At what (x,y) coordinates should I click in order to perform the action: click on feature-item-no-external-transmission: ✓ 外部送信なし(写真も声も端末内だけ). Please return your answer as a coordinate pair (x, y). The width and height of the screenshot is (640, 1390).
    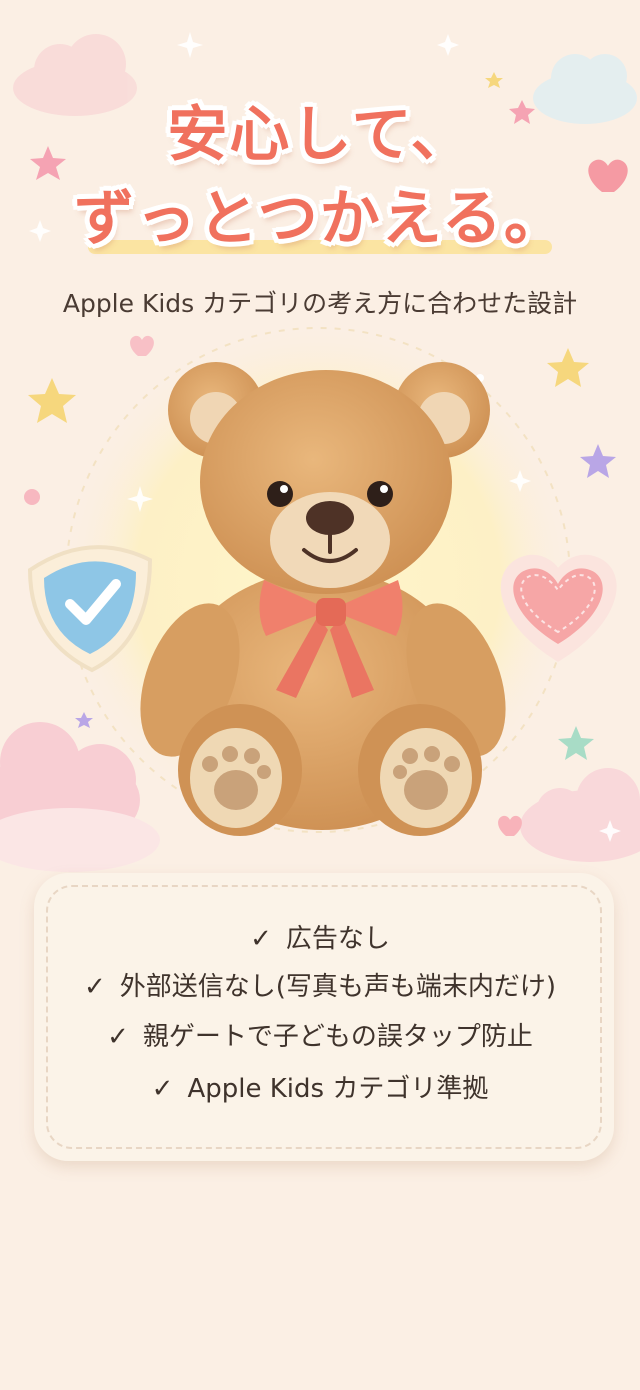
    Looking at the image, I should click on (320, 984).